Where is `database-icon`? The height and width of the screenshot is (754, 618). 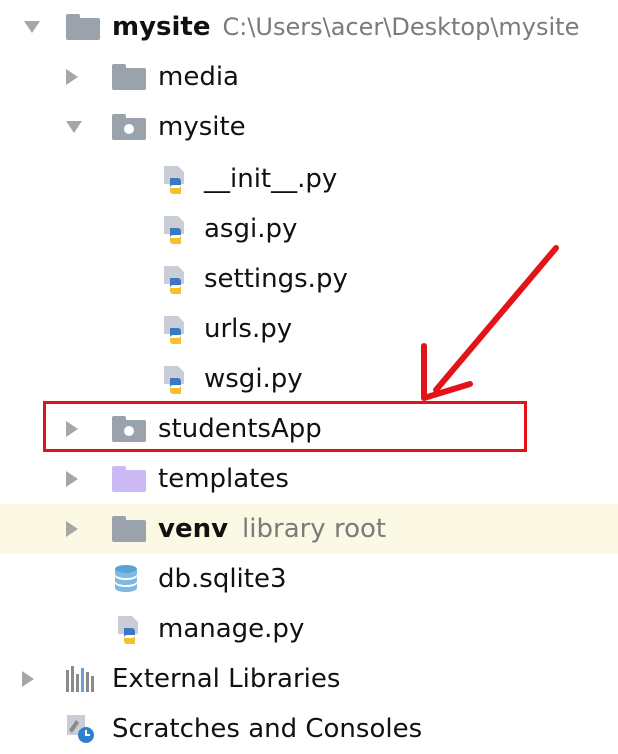
database-icon is located at coordinates (126, 578).